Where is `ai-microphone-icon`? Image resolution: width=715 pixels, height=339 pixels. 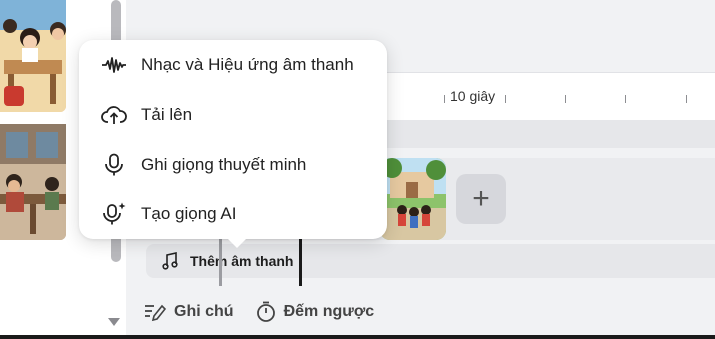
ai-microphone-icon is located at coordinates (114, 213).